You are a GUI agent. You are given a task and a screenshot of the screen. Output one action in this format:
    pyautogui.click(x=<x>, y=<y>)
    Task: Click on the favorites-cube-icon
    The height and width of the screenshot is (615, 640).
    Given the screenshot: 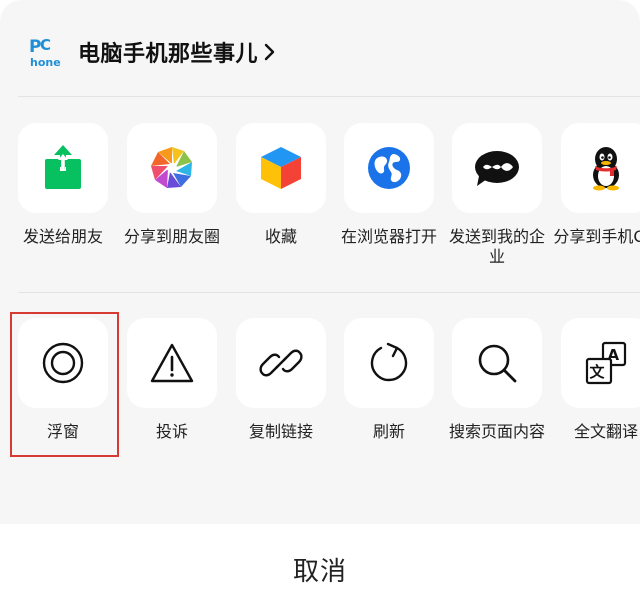 What is the action you would take?
    pyautogui.click(x=281, y=168)
    